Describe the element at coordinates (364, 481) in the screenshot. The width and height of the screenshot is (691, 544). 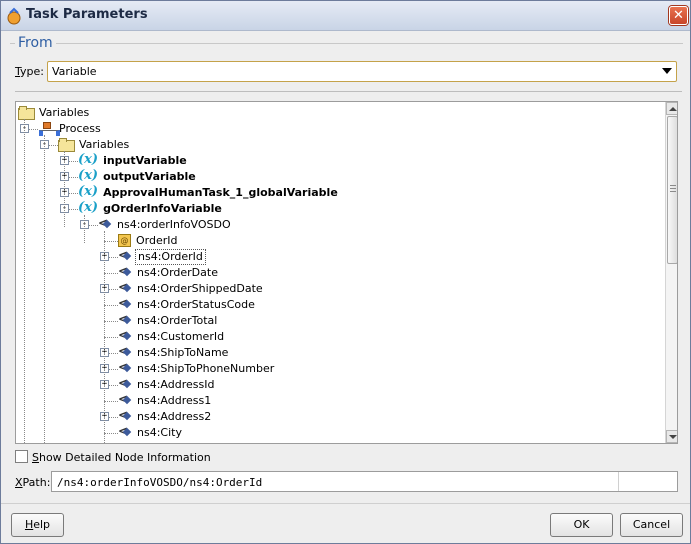
I see `xpath-input: /ns4:orderInfoVOSDO/ns4:OrderId` at that location.